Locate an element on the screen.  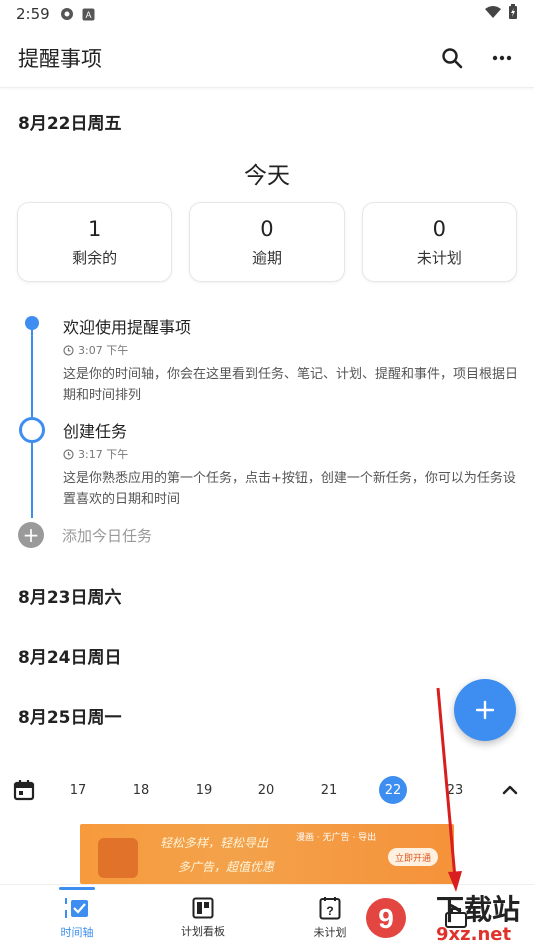
search-button is located at coordinates (452, 58).